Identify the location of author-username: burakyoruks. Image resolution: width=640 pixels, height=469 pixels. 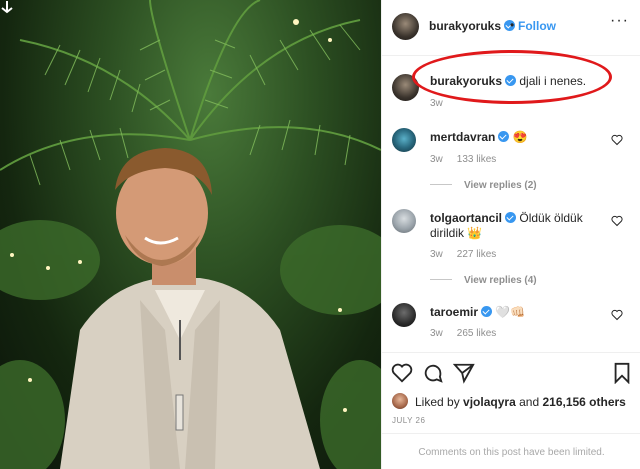
(472, 26).